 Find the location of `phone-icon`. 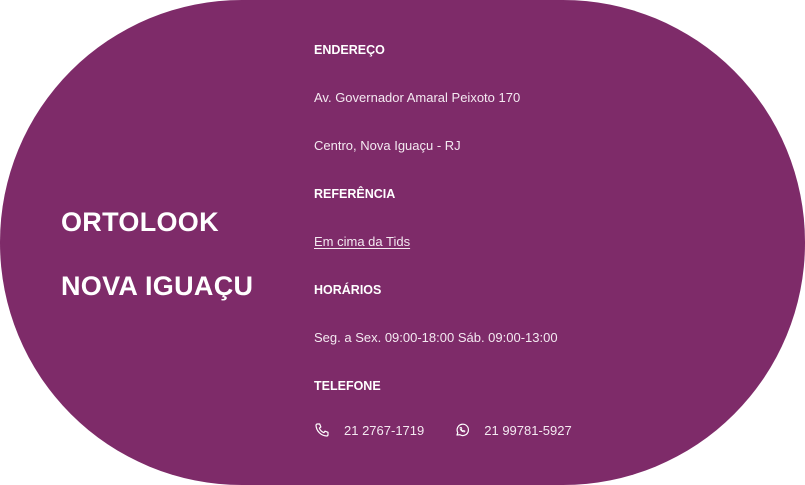

phone-icon is located at coordinates (322, 430).